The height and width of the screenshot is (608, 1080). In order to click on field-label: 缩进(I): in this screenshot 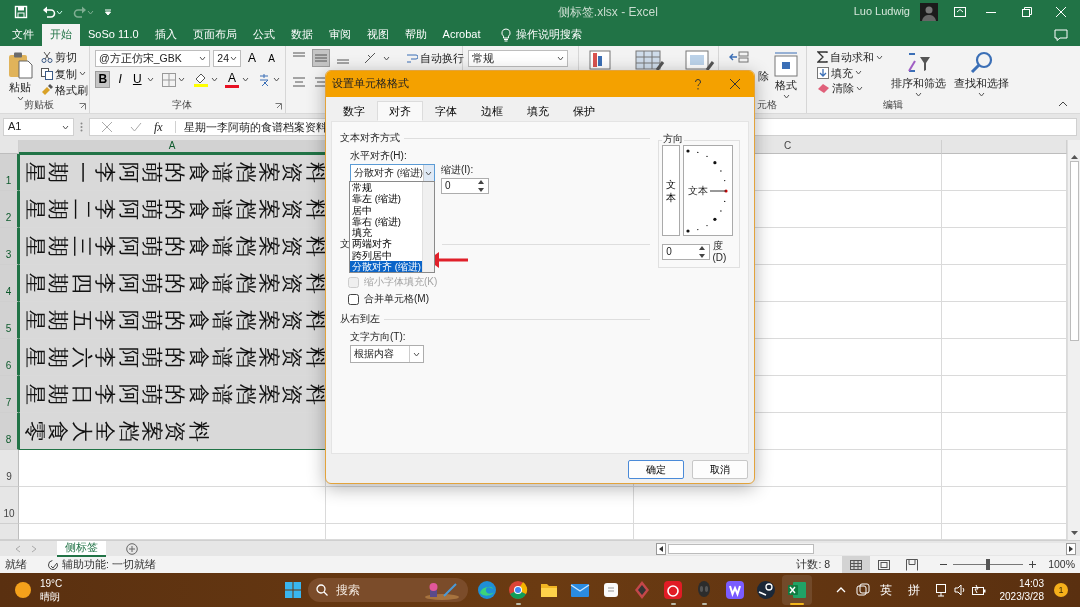, I will do `click(458, 170)`.